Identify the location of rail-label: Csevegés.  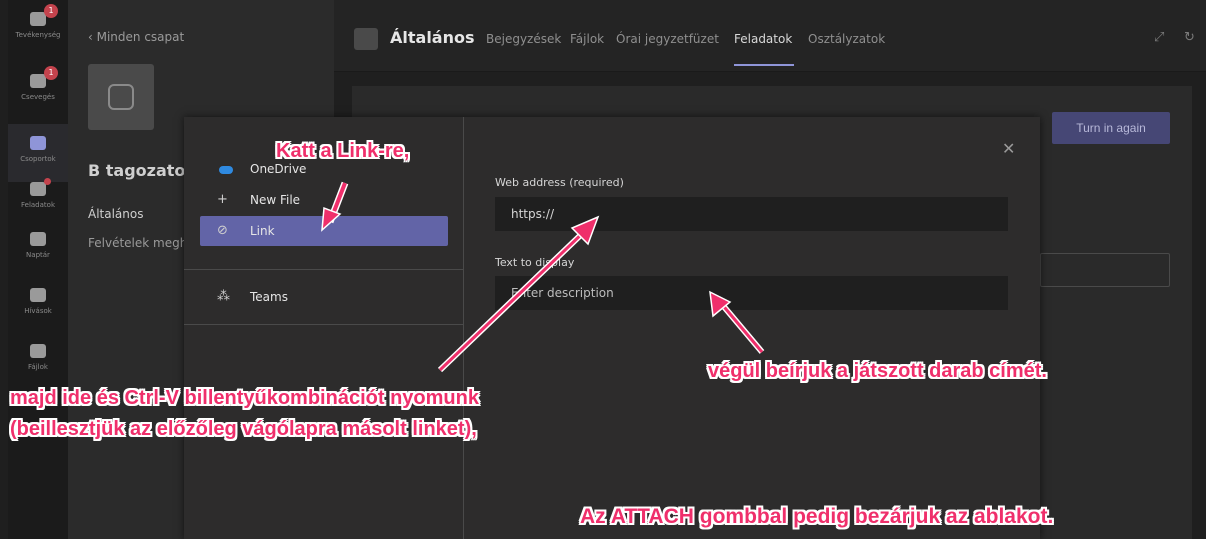
(38, 97).